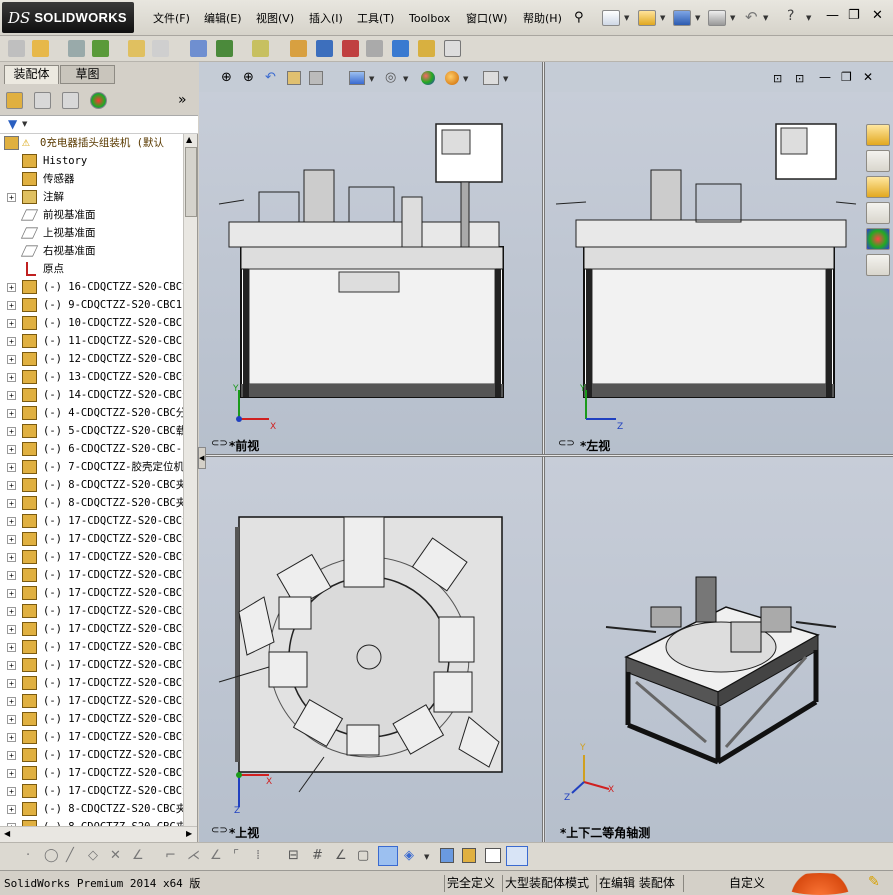  Describe the element at coordinates (16, 48) in the screenshot. I see `insert-component-icon` at that location.